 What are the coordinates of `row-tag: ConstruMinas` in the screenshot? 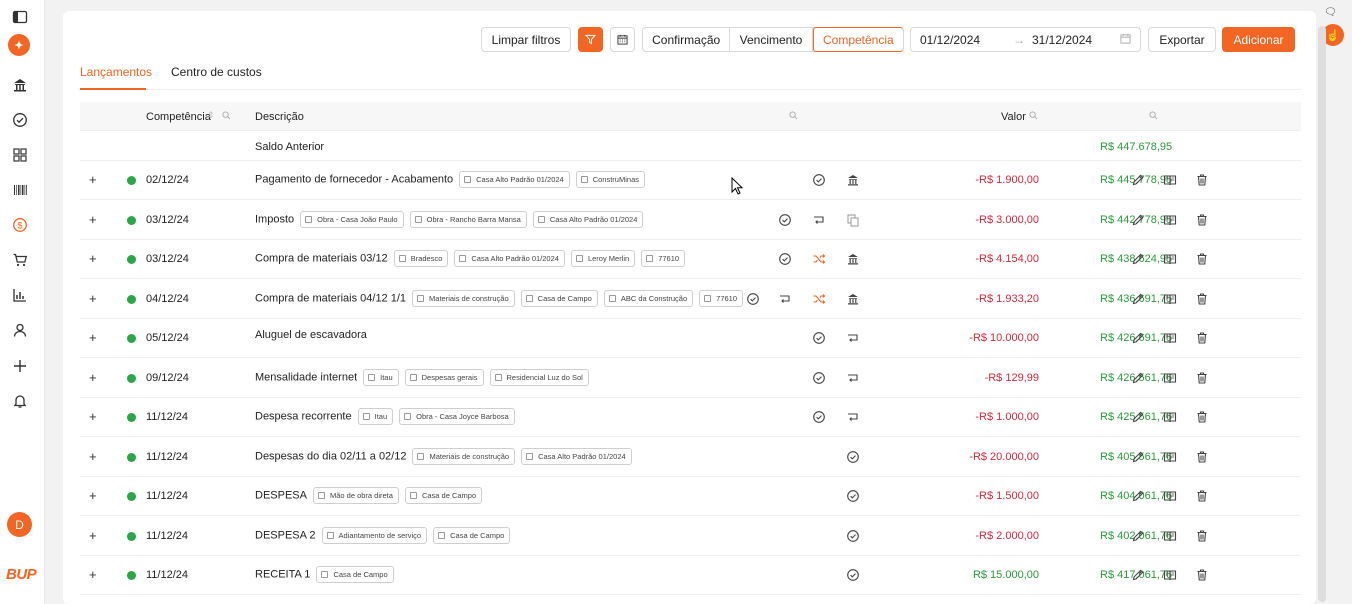 It's located at (610, 179).